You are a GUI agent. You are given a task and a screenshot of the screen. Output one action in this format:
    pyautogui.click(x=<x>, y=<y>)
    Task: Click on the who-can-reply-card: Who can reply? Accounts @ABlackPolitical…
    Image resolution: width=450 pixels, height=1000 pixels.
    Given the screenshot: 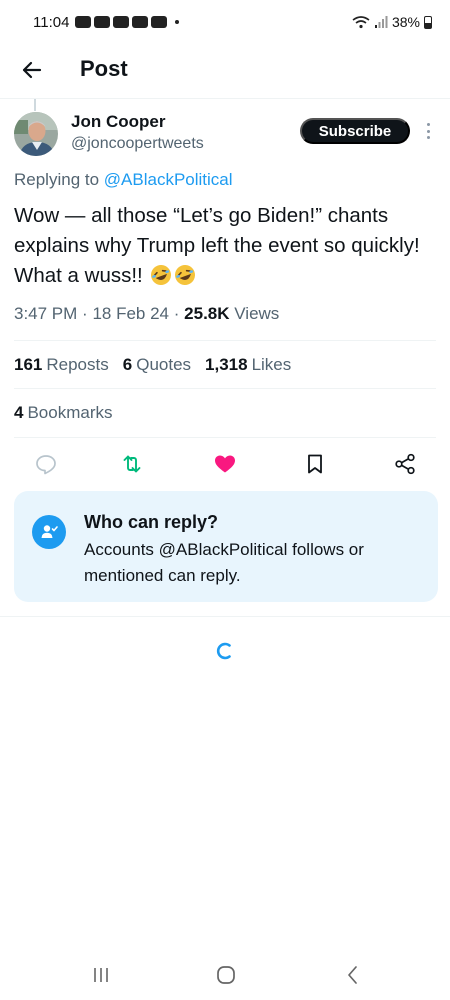 What is the action you would take?
    pyautogui.click(x=226, y=546)
    